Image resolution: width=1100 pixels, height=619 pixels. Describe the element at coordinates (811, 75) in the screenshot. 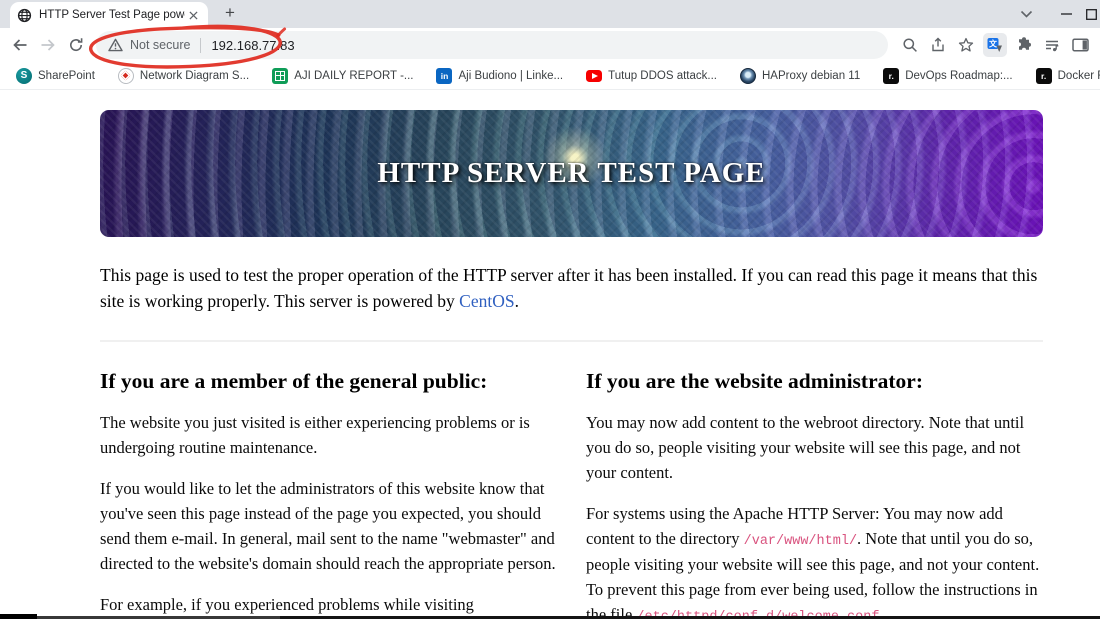

I see `bookmark-label: HAProxy debian 11` at that location.